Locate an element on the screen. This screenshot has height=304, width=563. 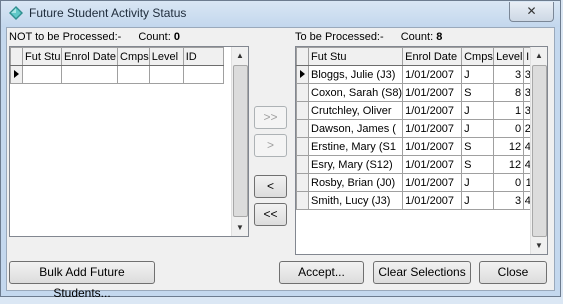
close-icon: ✕ is located at coordinates (531, 11).